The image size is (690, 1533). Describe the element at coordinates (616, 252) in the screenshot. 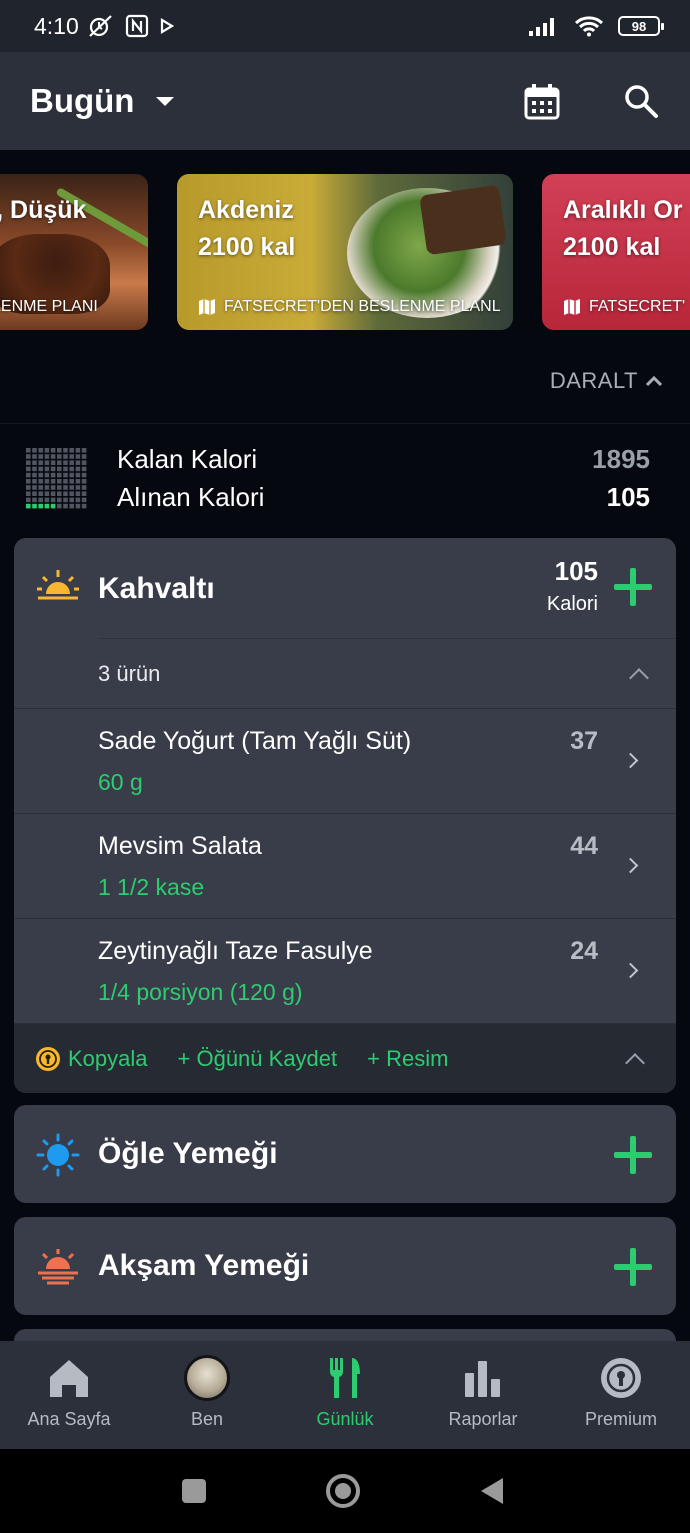

I see `plan-card: Aralıklı Or 2100 kal FATSECRET'` at that location.